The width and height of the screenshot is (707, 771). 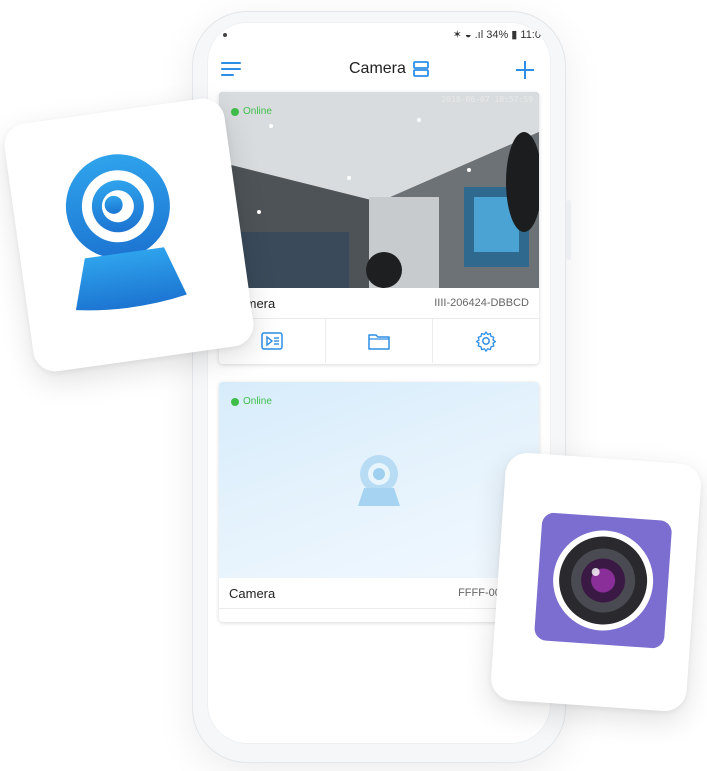 I want to click on title-group: Camera, so click(x=389, y=69).